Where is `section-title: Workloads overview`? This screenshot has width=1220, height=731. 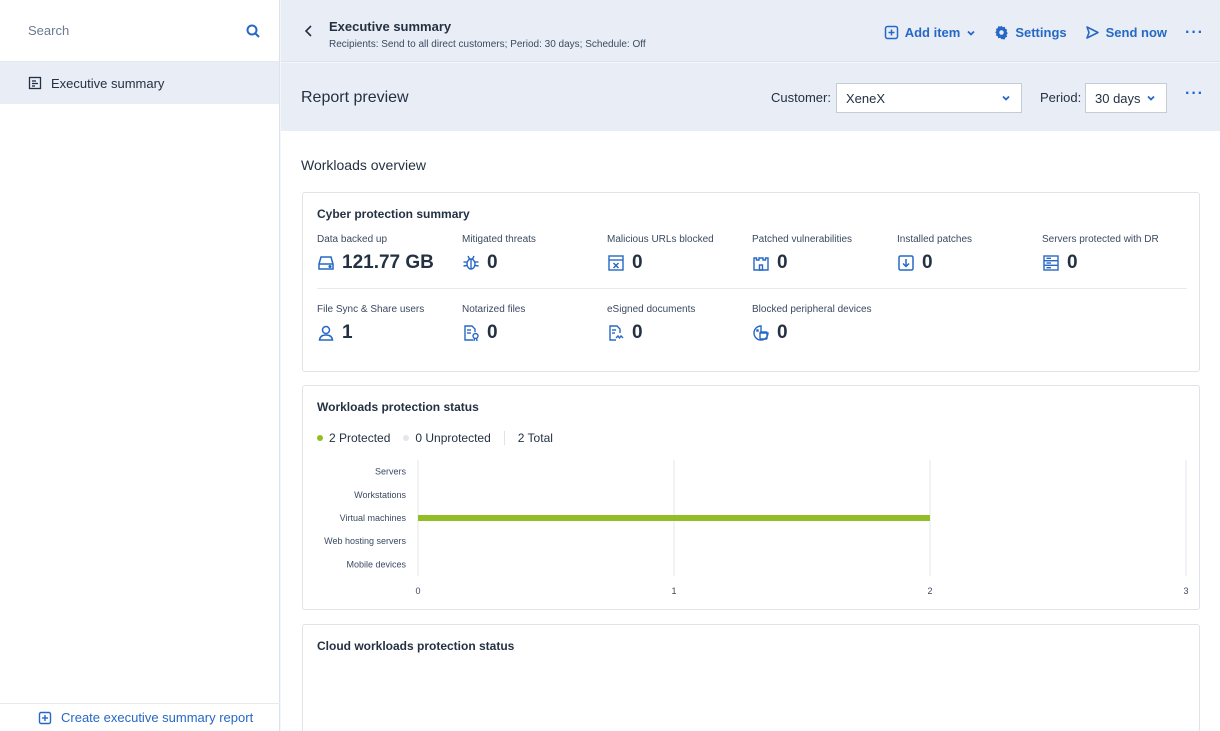
section-title: Workloads overview is located at coordinates (364, 165).